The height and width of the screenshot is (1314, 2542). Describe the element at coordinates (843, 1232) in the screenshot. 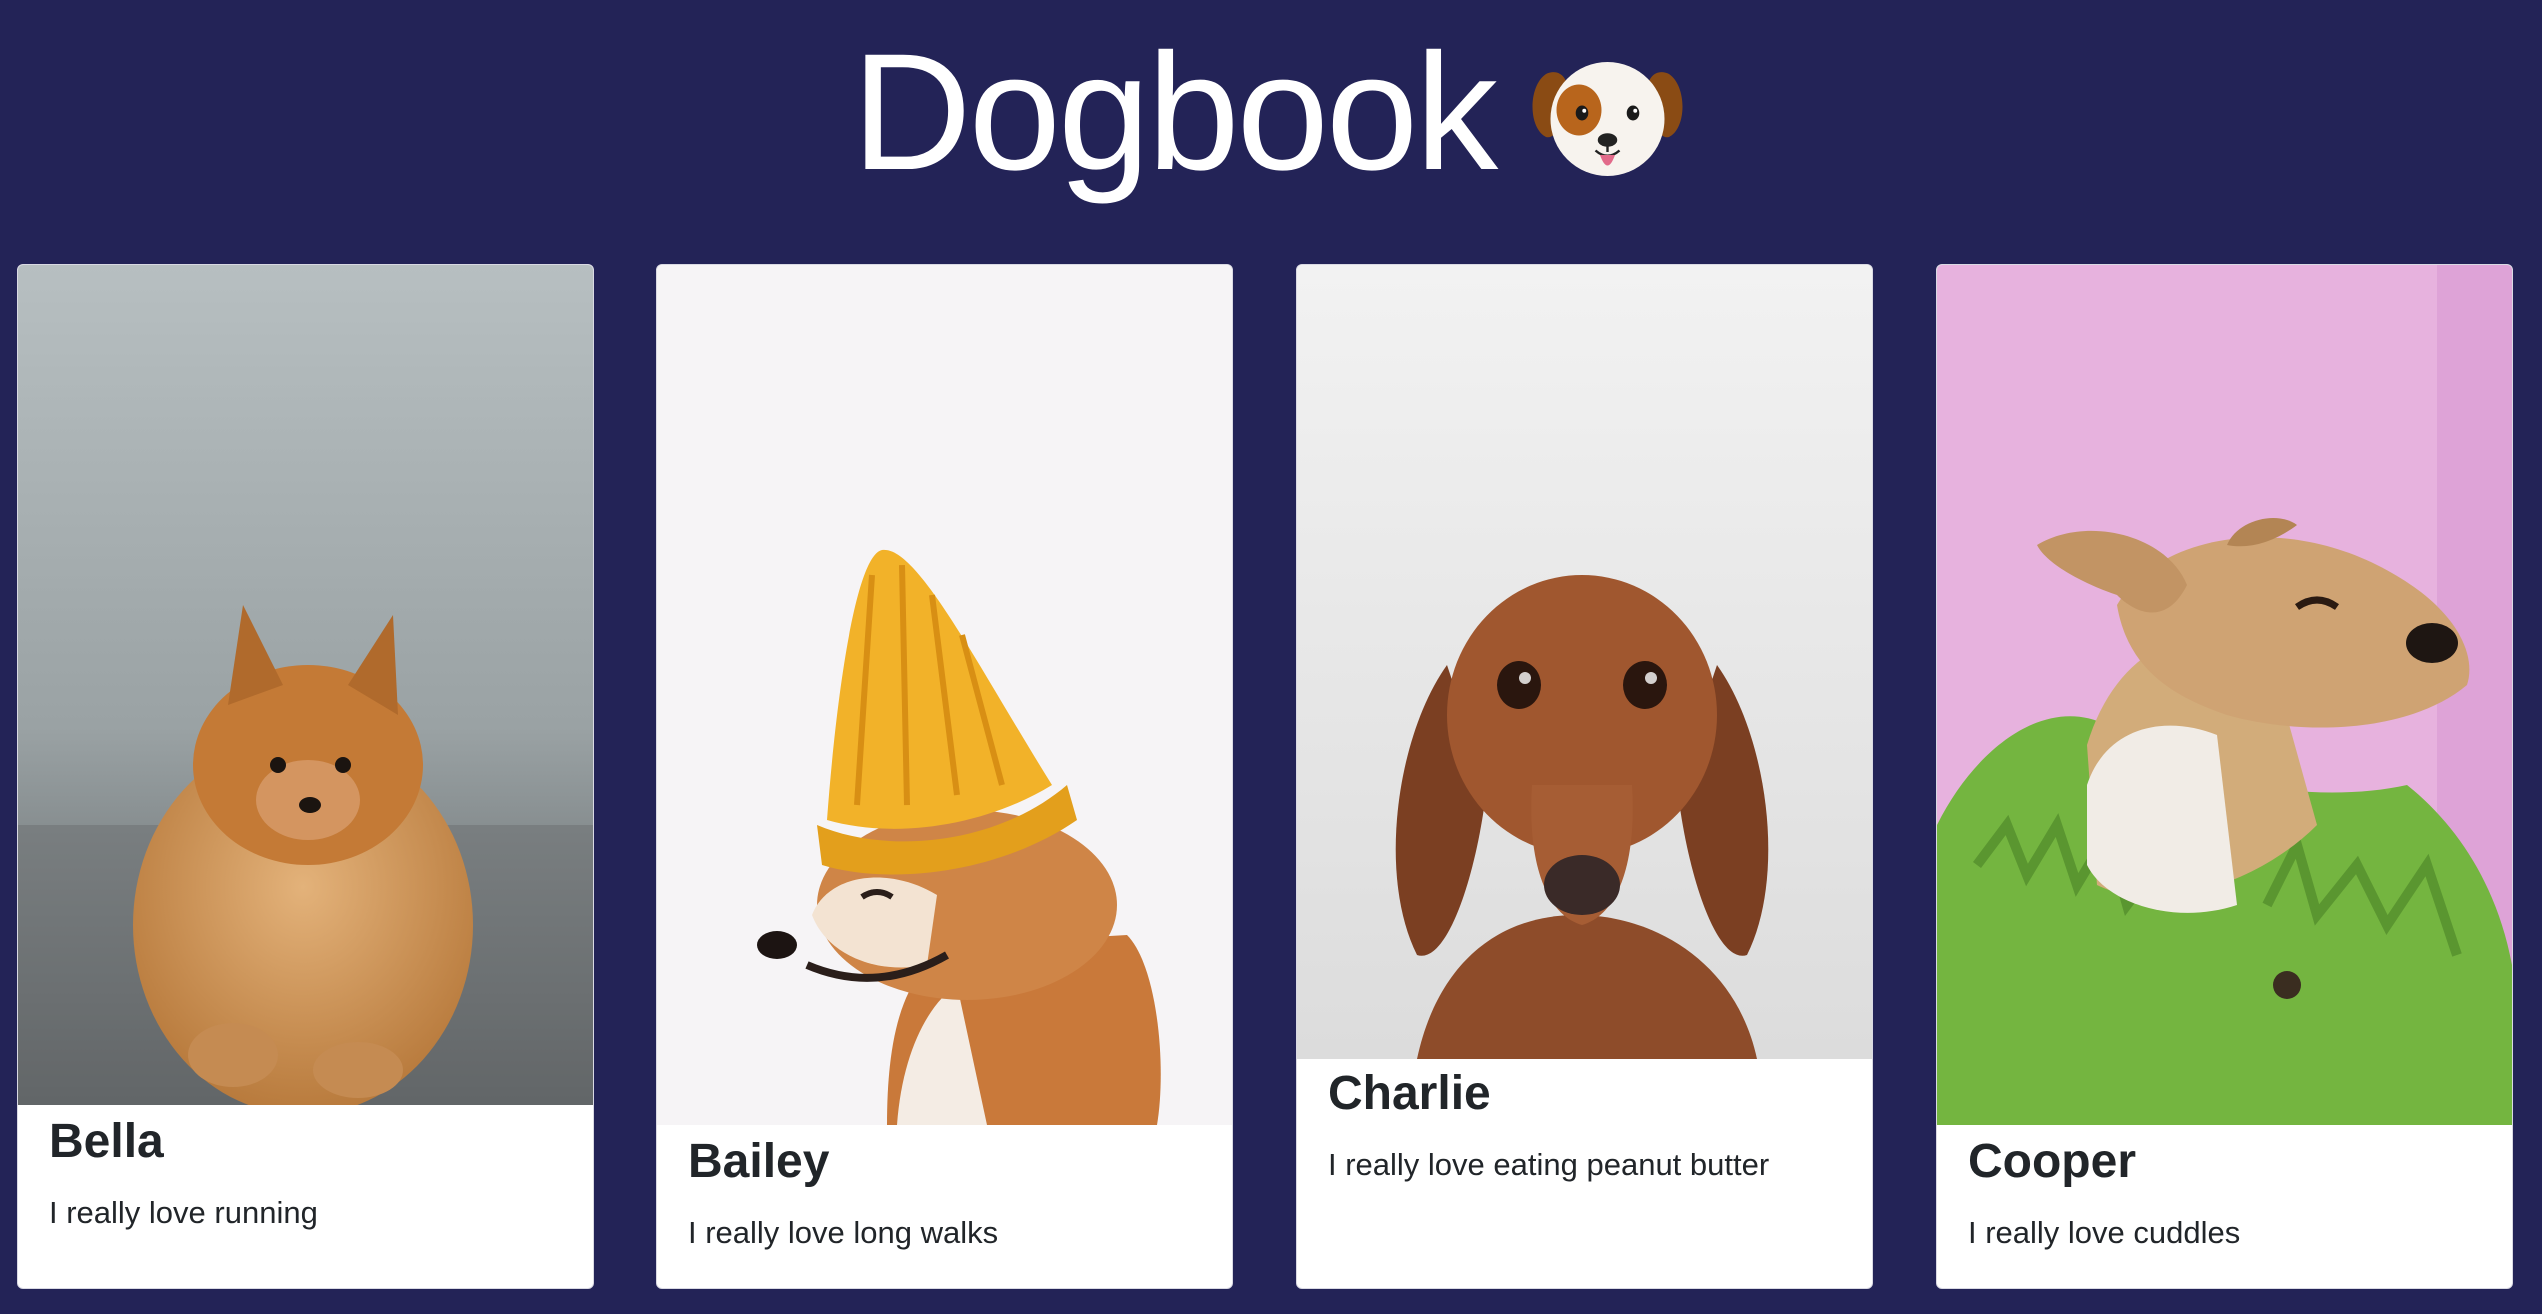

I see `dog-description: I really love long walks` at that location.